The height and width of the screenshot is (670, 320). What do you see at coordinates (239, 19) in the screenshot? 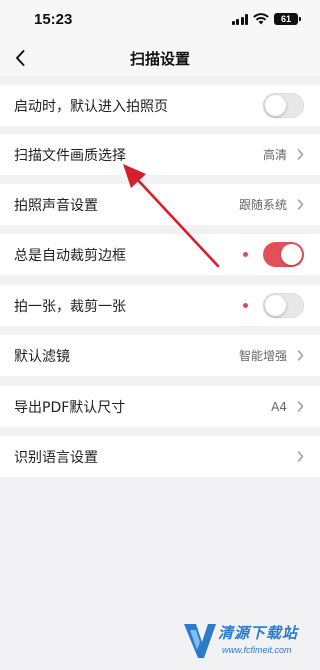
I see `signal-icon` at bounding box center [239, 19].